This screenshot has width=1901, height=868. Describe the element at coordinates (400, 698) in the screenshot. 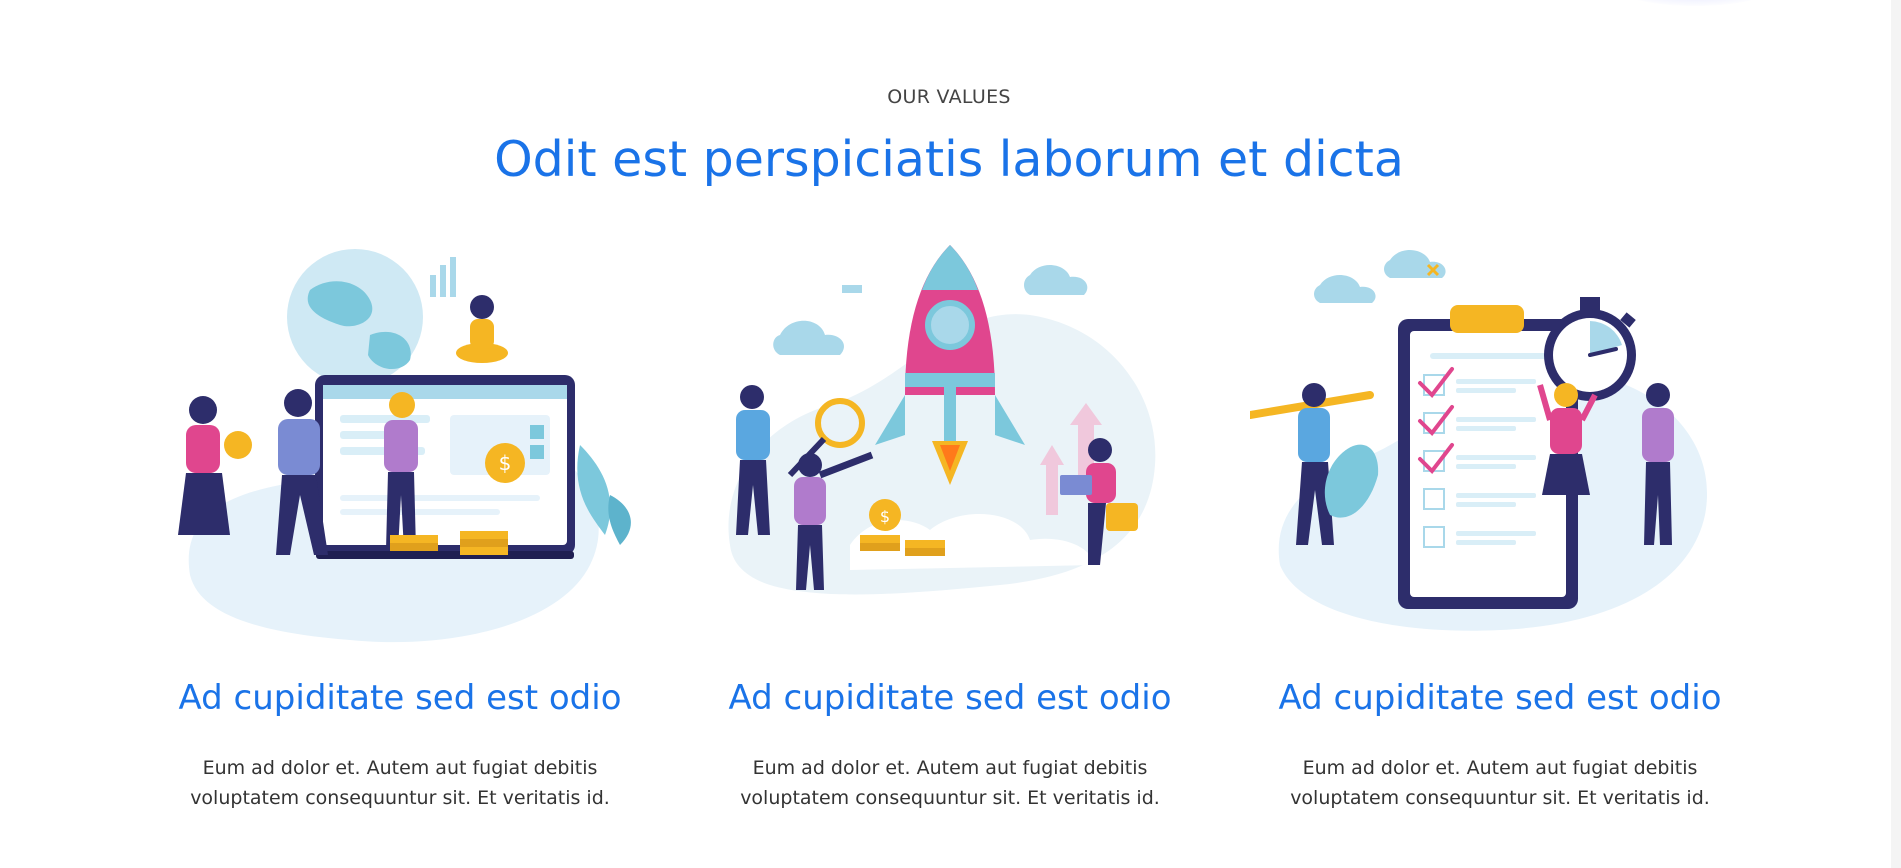

I see `card-1-title: Ad cupiditate sed est odio` at that location.